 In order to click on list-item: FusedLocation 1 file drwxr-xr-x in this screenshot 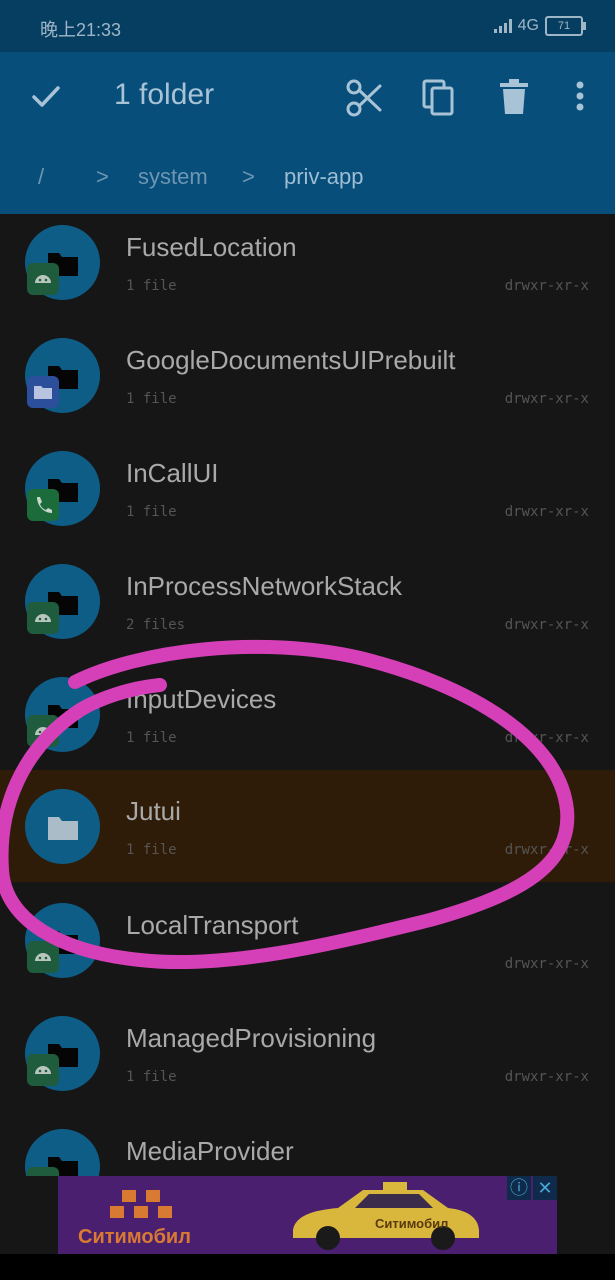, I will do `click(307, 270)`.